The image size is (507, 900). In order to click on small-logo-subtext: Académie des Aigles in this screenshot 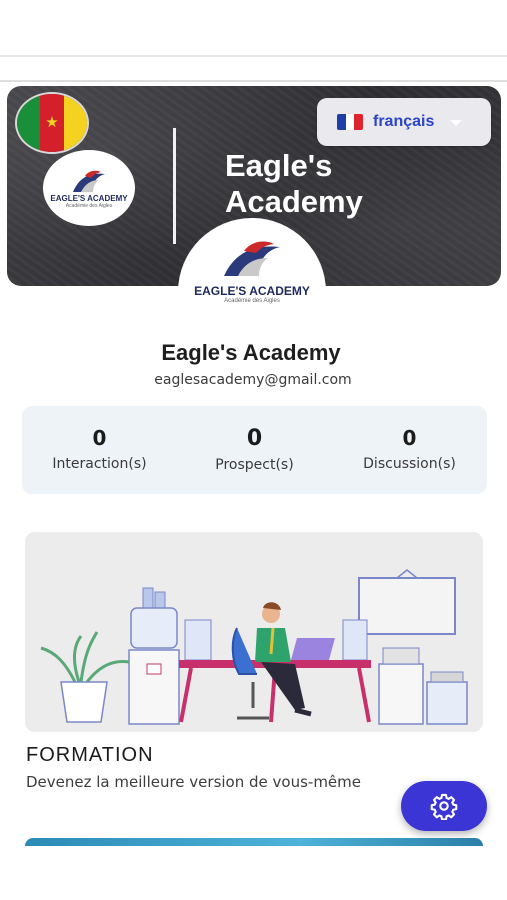, I will do `click(89, 205)`.